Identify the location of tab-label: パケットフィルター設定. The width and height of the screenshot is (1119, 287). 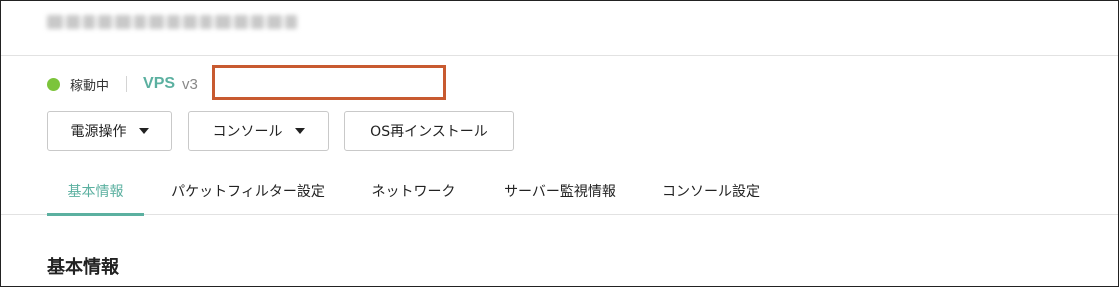
(248, 192).